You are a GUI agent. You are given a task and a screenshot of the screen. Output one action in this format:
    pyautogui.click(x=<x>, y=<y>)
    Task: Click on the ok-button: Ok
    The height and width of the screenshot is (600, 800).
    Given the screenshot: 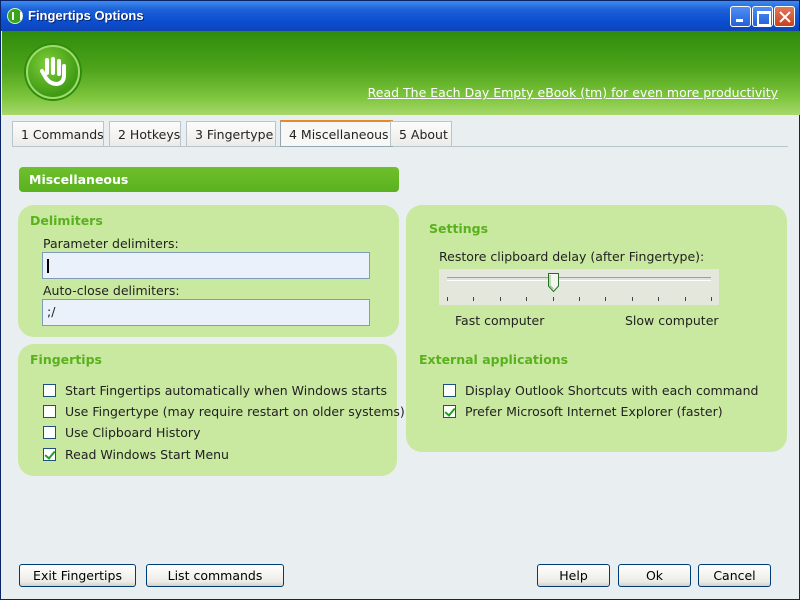 What is the action you would take?
    pyautogui.click(x=654, y=575)
    